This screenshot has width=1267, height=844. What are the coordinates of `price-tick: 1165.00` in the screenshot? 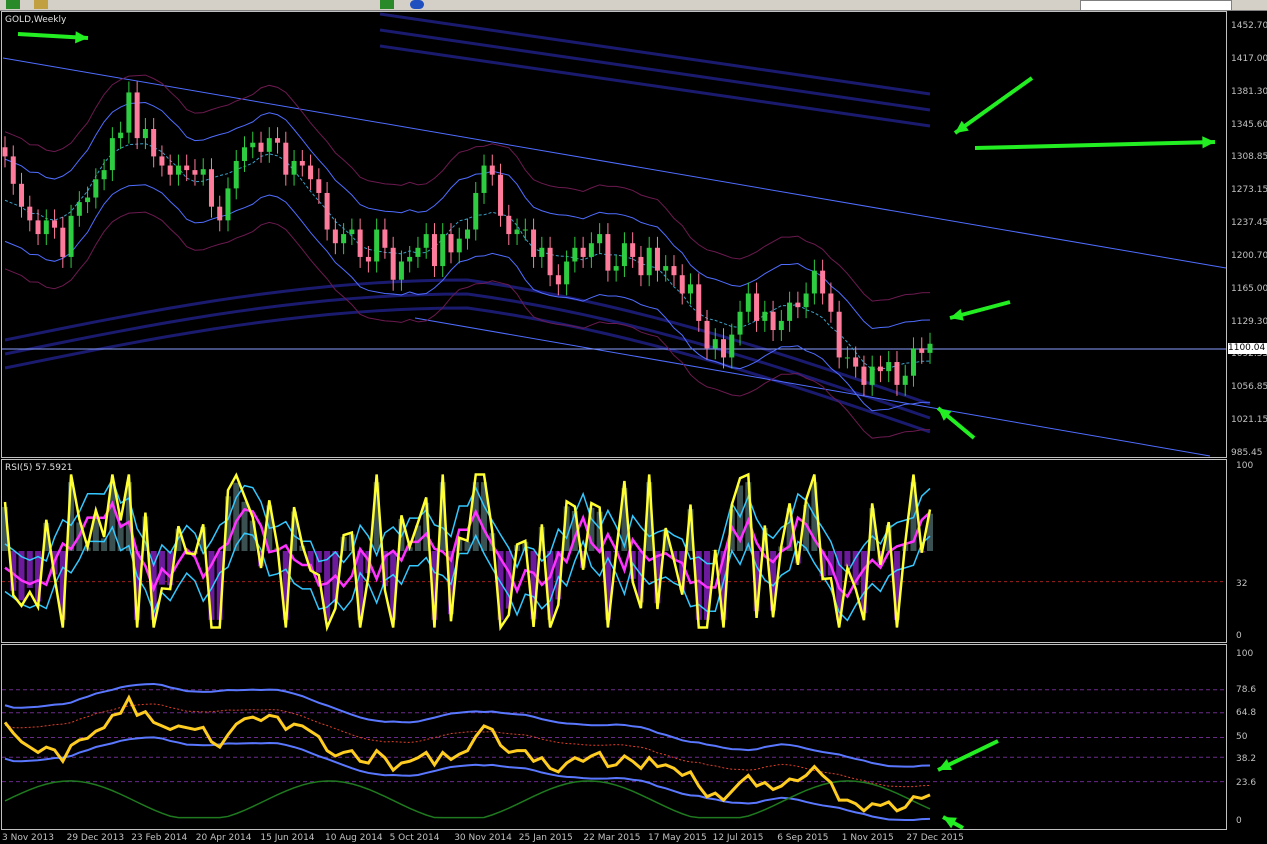 It's located at (1249, 288).